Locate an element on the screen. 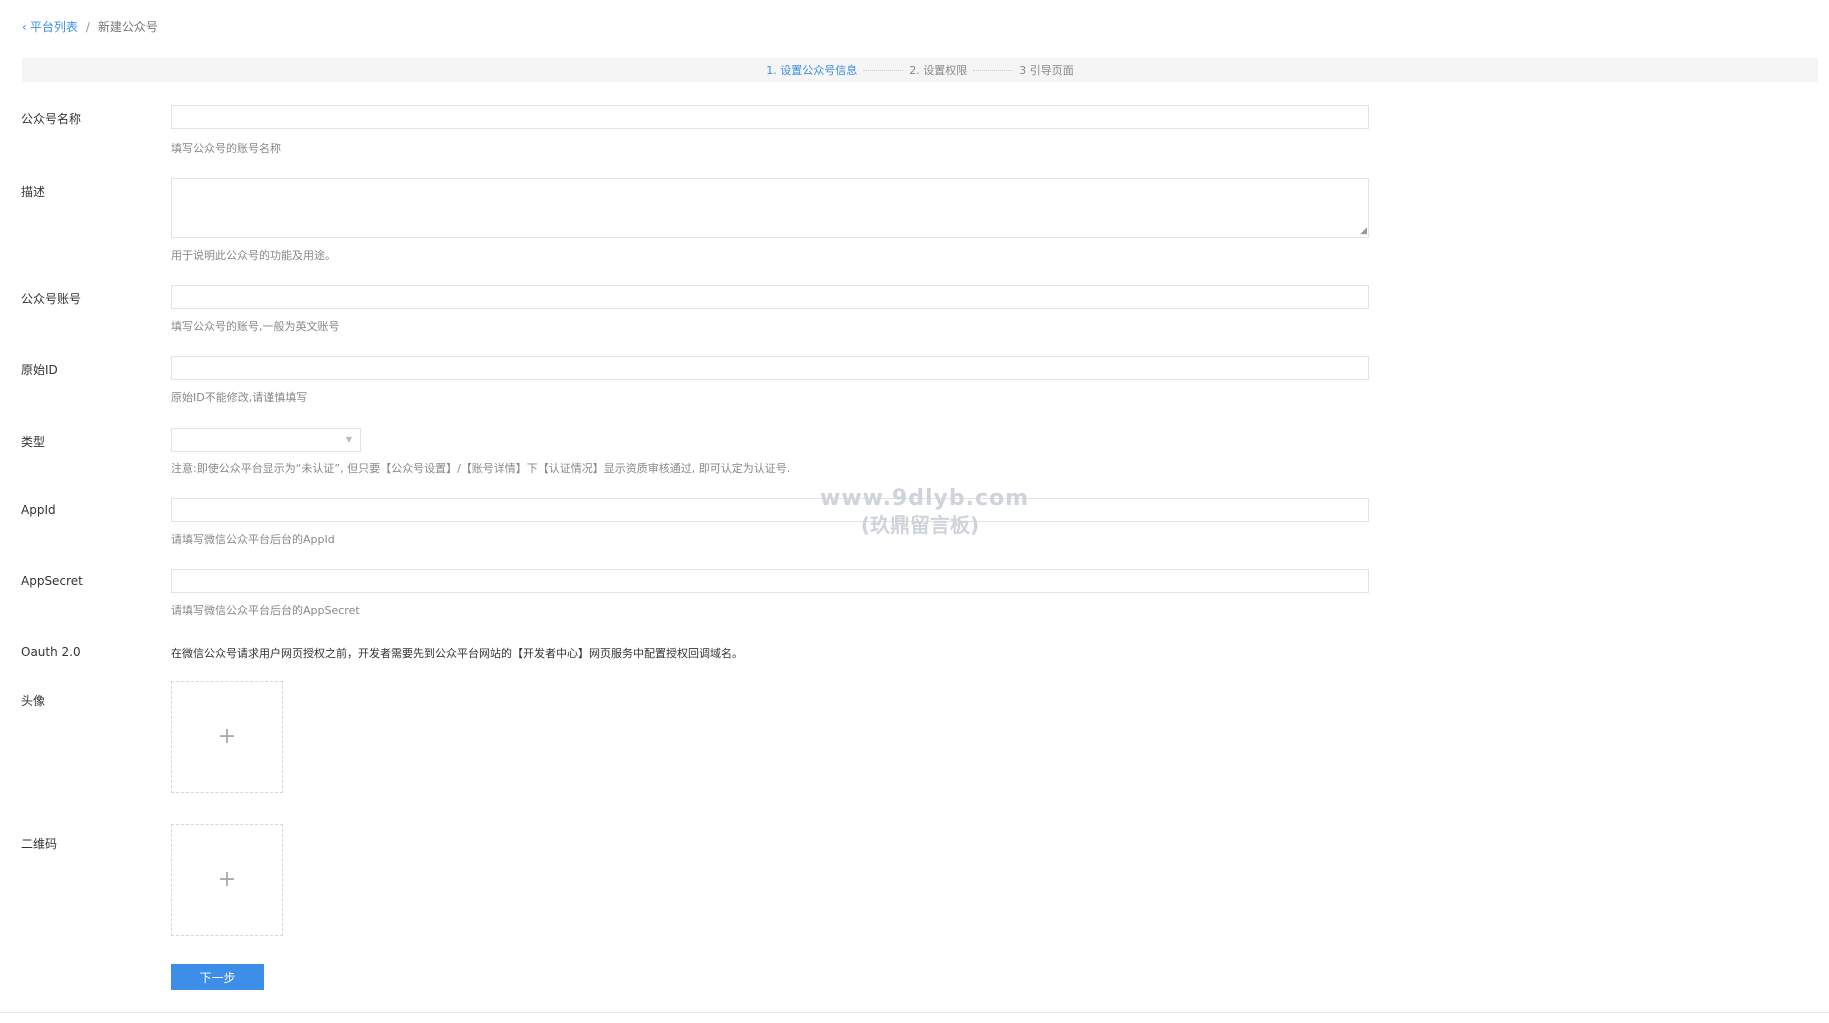 The width and height of the screenshot is (1829, 1023). watermark-url: www.9dlyb.com is located at coordinates (925, 498).